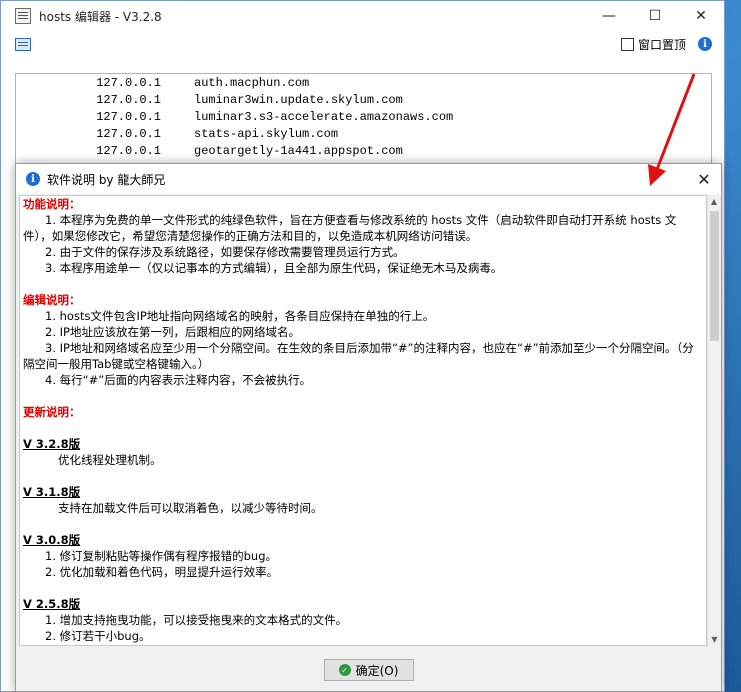  What do you see at coordinates (23, 44) in the screenshot?
I see `menu-icon` at bounding box center [23, 44].